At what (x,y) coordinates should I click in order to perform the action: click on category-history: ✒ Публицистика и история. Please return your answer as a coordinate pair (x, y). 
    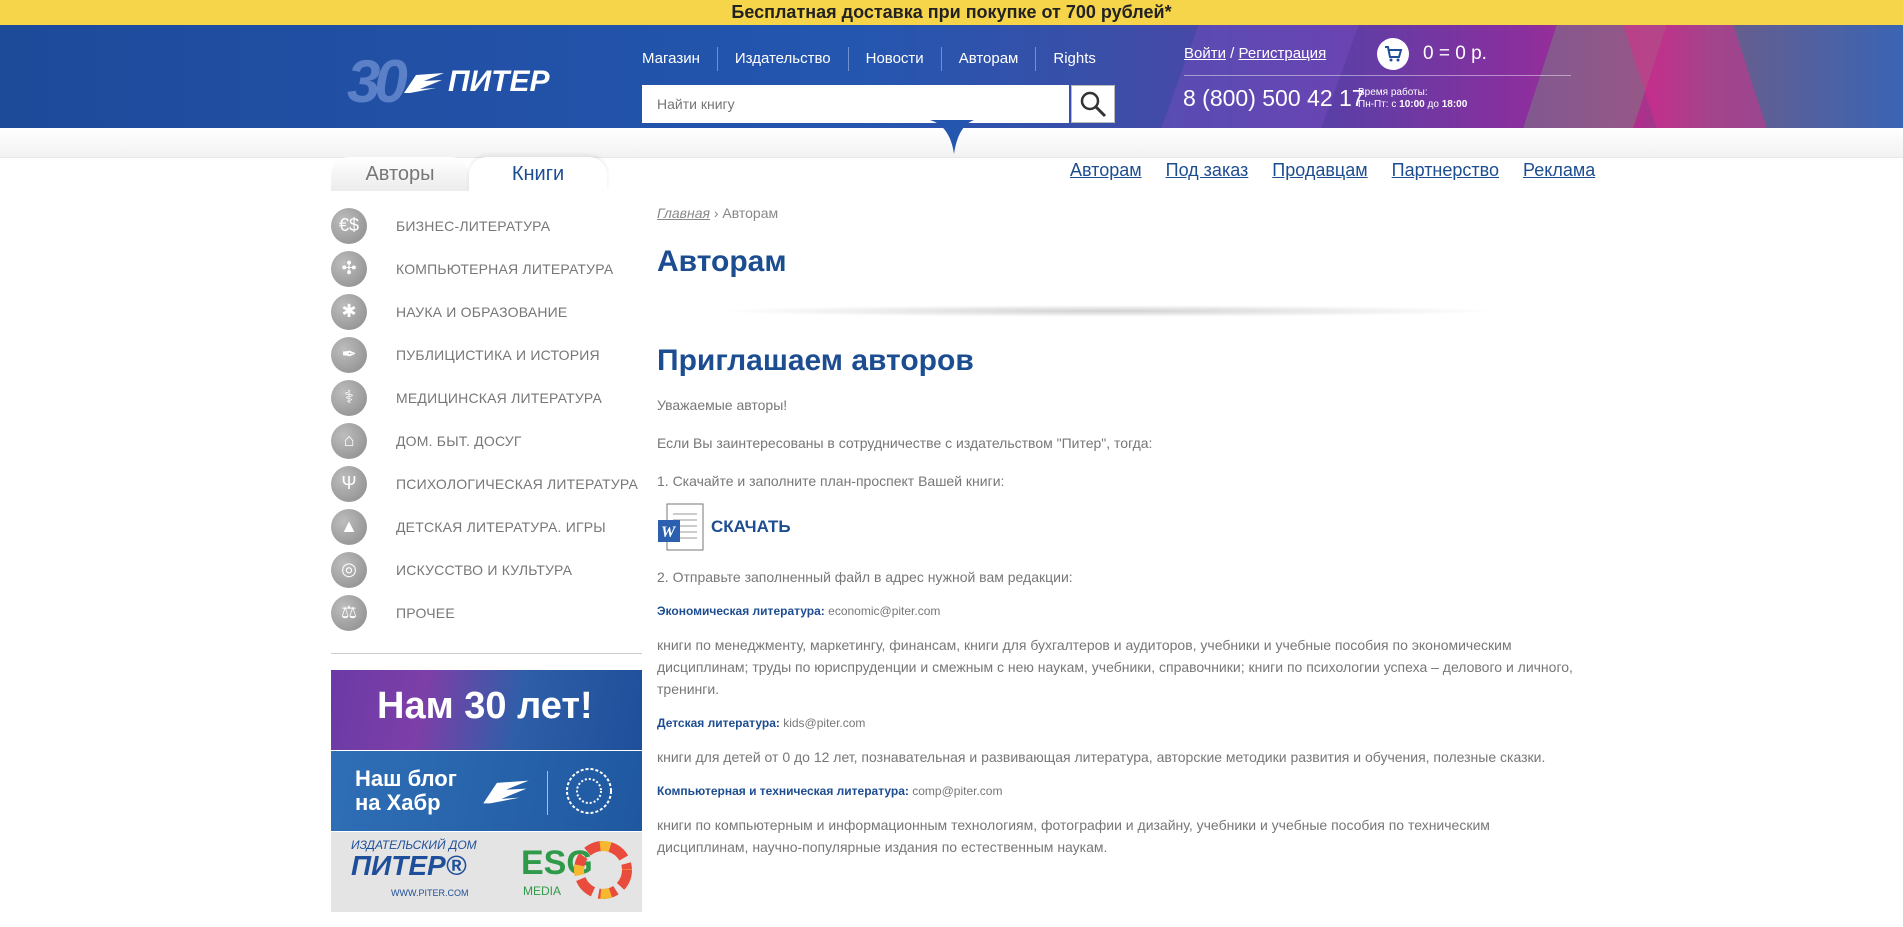
    Looking at the image, I should click on (486, 354).